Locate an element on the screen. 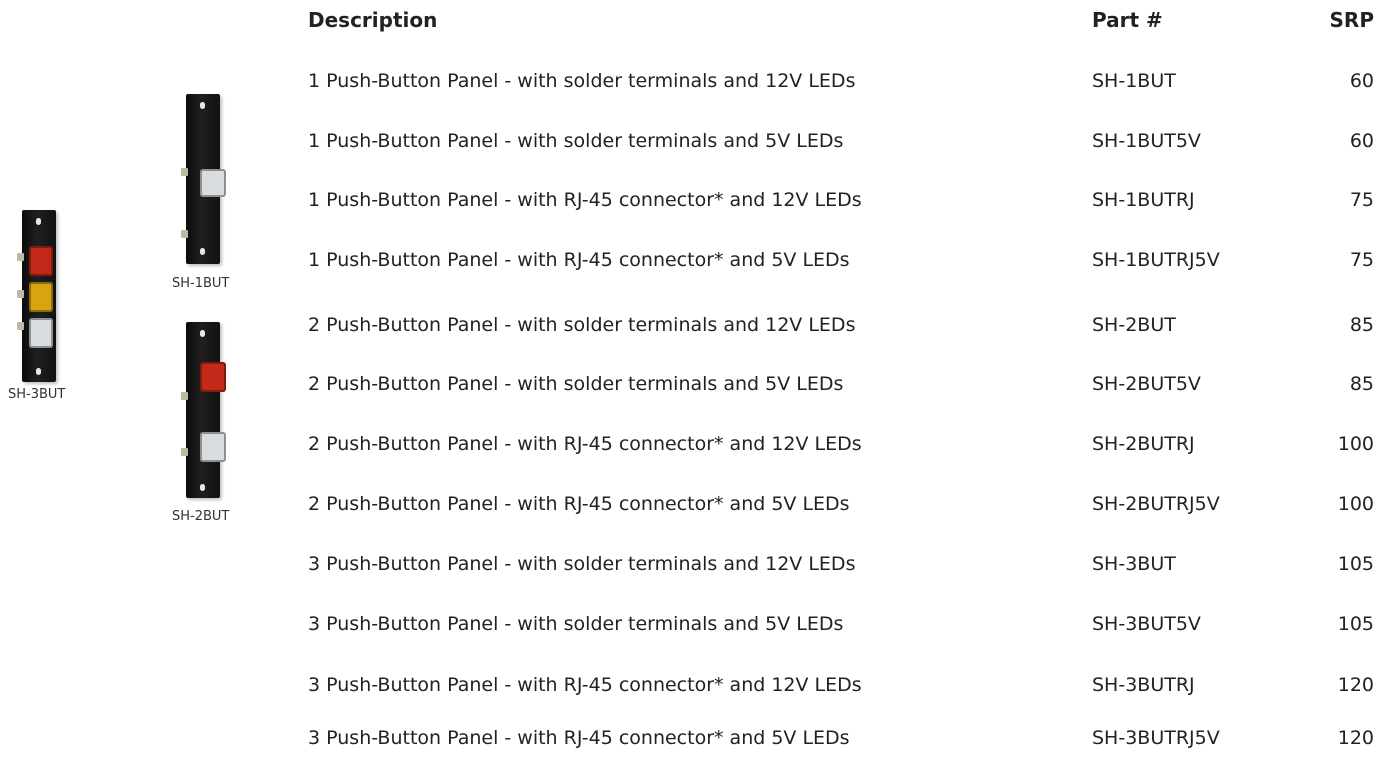 The height and width of the screenshot is (762, 1392). amber-button is located at coordinates (41, 297).